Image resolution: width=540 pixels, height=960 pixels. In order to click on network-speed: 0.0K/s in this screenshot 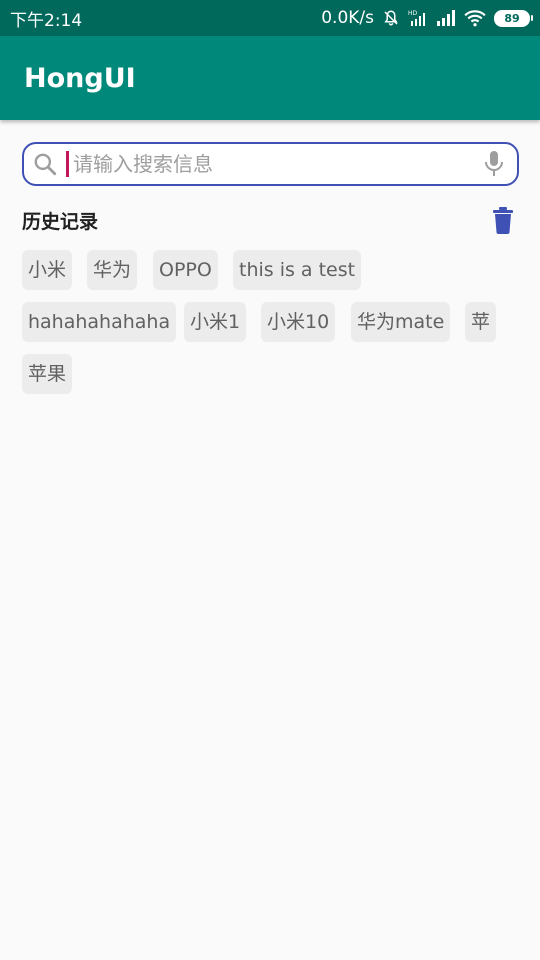, I will do `click(347, 18)`.